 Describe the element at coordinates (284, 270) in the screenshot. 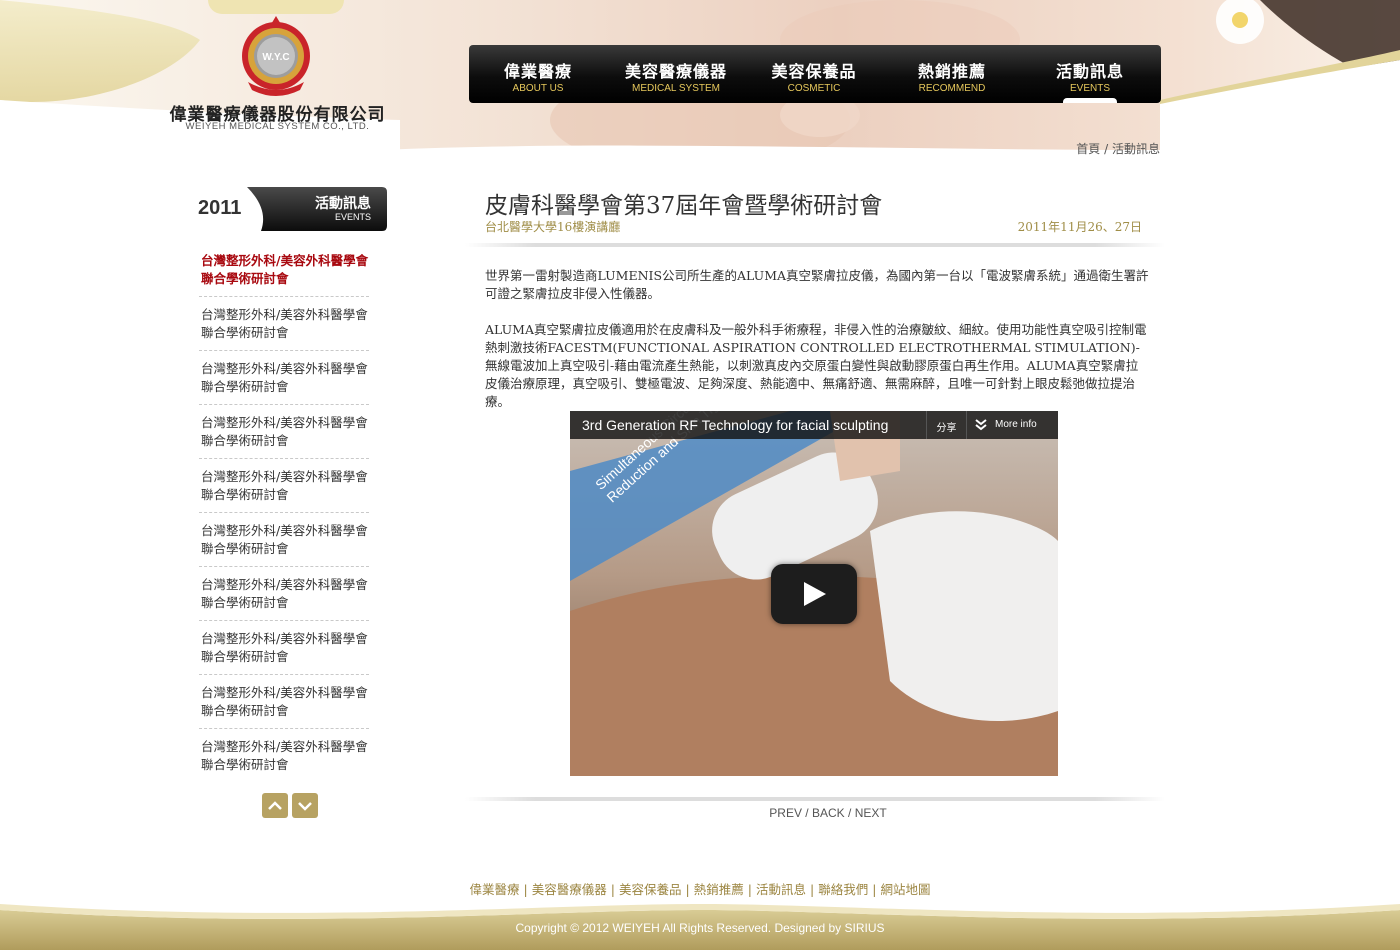

I see `event-list-item-active: 台灣整形外科/美容外科醫學會聯合學術研討會` at that location.